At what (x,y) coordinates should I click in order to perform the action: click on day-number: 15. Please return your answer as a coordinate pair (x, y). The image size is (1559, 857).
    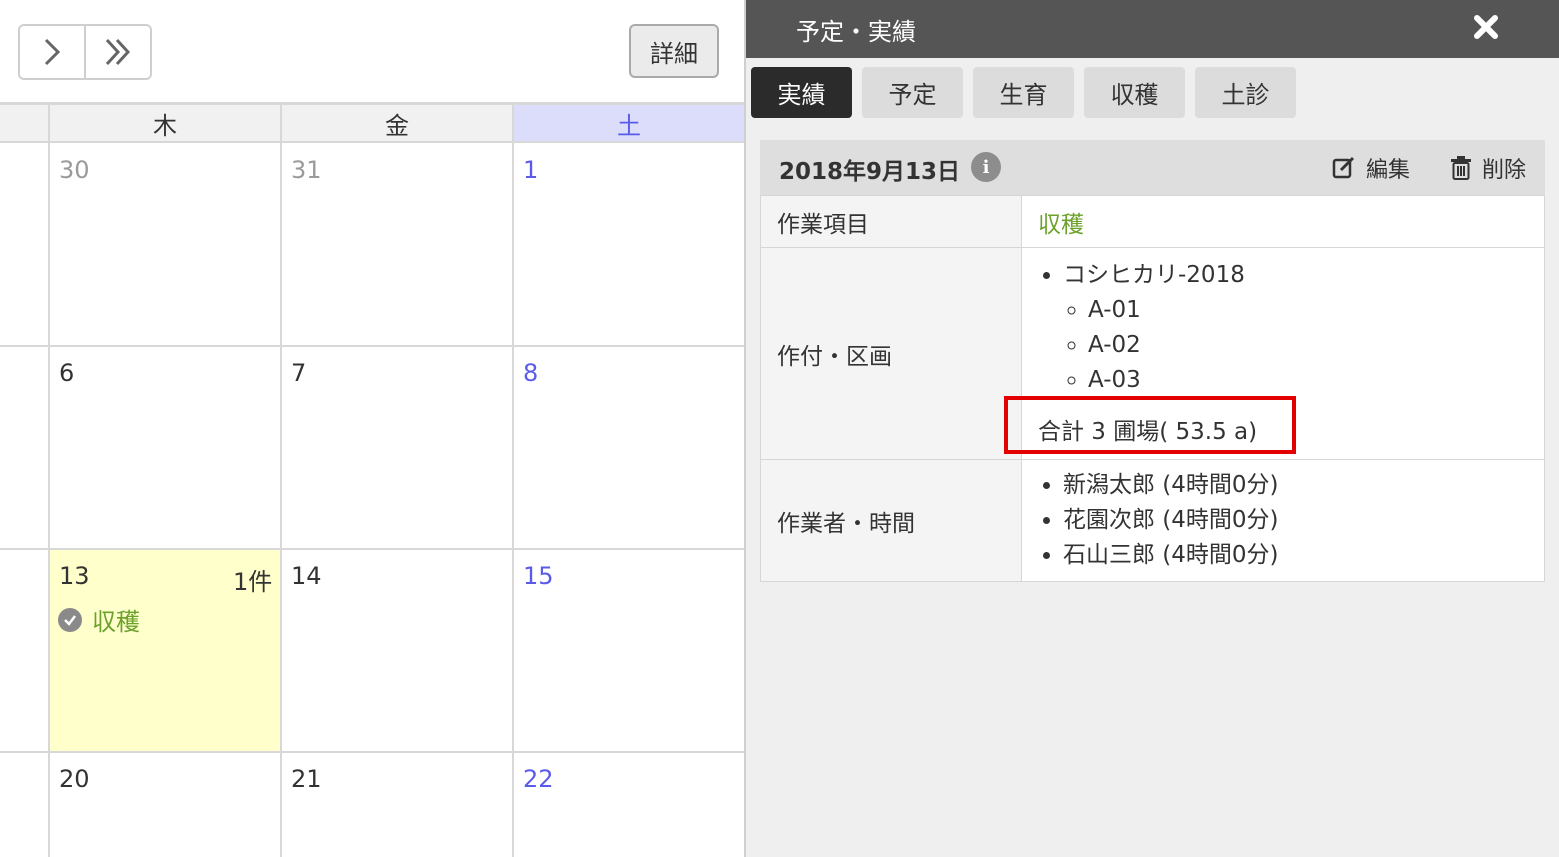
    Looking at the image, I should click on (538, 576).